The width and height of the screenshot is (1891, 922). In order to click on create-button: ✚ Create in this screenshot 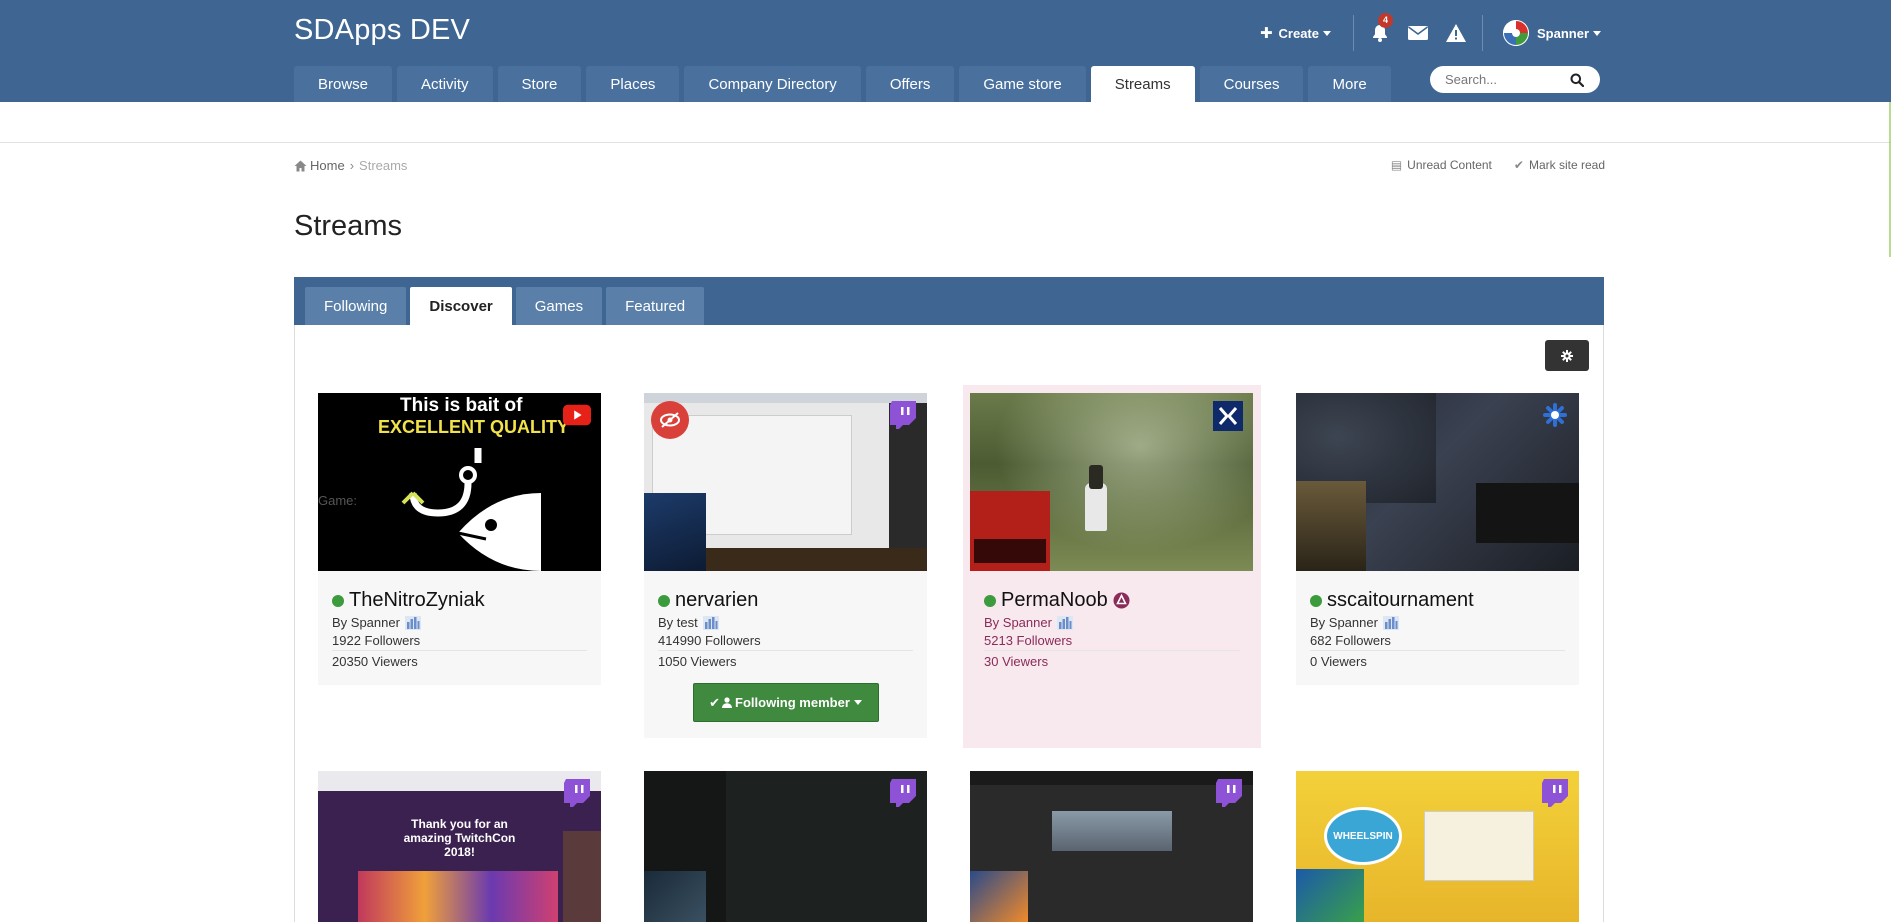, I will do `click(1295, 33)`.